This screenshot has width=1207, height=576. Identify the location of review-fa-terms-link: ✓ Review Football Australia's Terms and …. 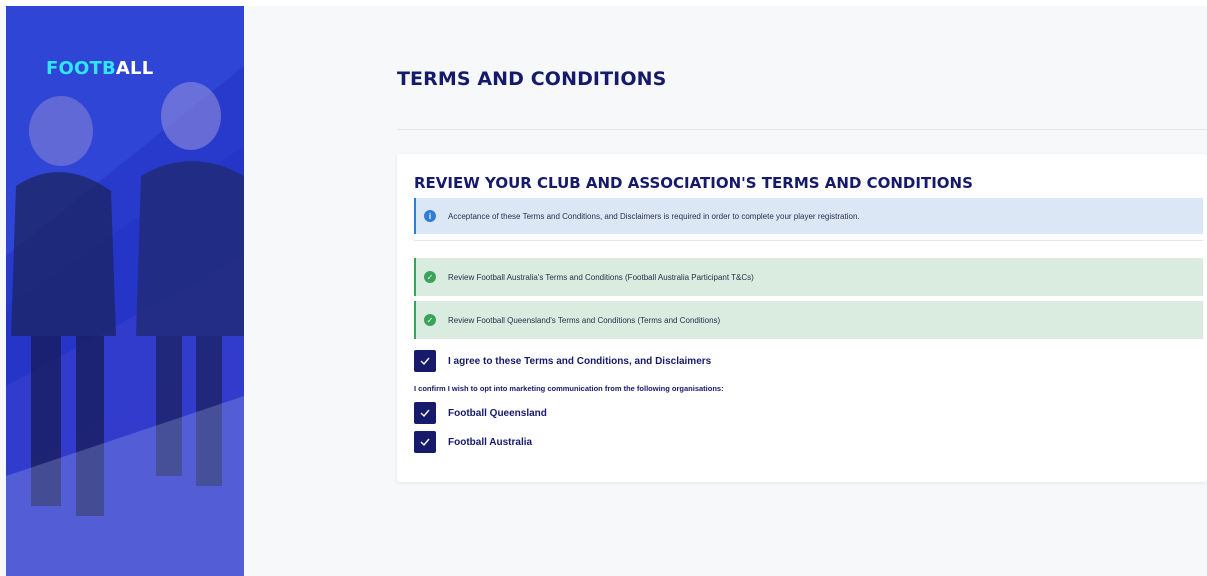
(808, 277).